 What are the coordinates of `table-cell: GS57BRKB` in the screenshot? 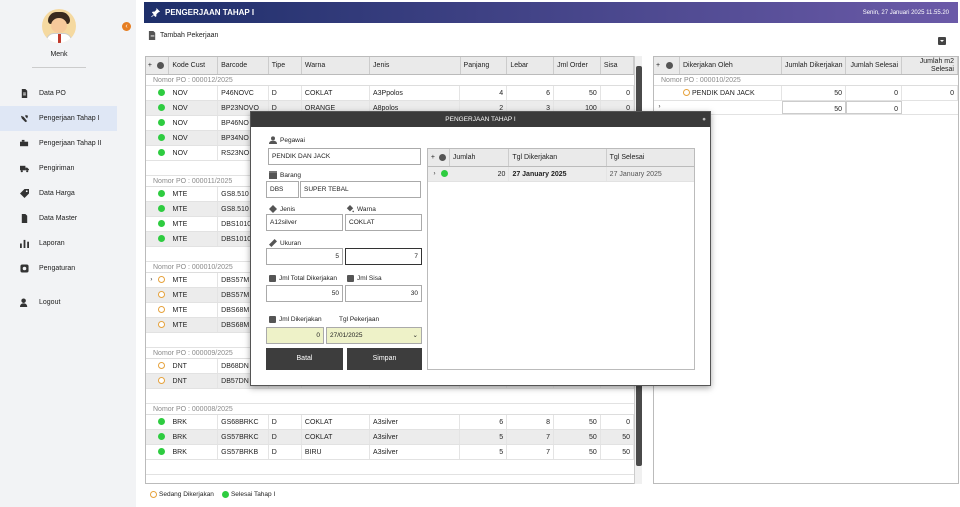 It's located at (243, 452).